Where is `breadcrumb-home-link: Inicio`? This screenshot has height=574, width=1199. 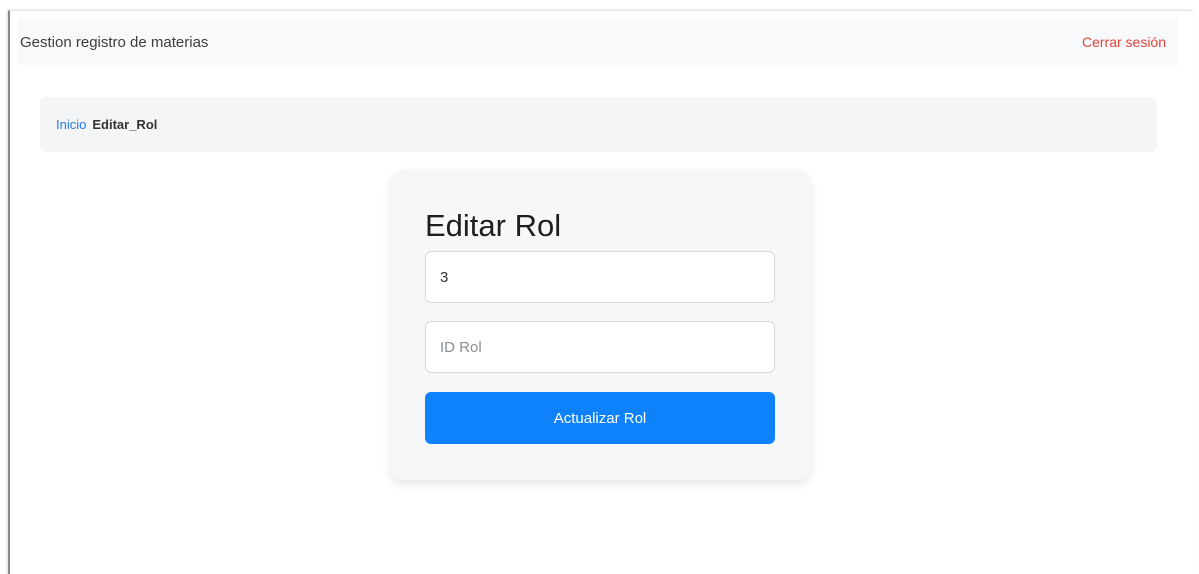 breadcrumb-home-link: Inicio is located at coordinates (71, 124).